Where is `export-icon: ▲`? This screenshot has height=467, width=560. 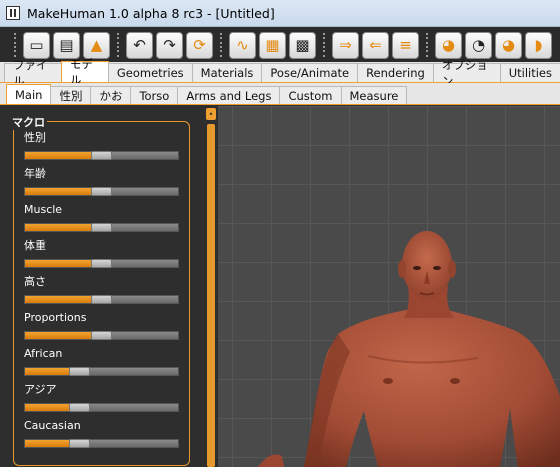 export-icon: ▲ is located at coordinates (96, 44).